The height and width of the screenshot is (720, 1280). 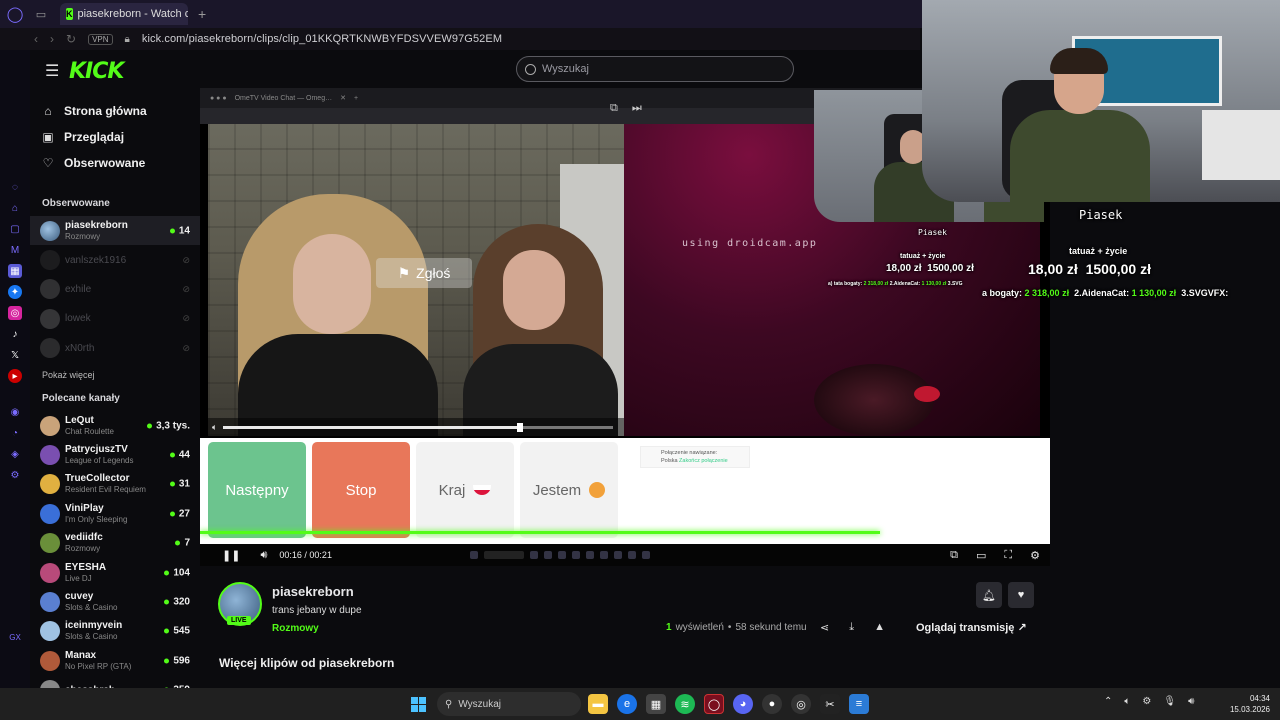 I want to click on chevron-up-icon: ⌃, so click(x=1108, y=701).